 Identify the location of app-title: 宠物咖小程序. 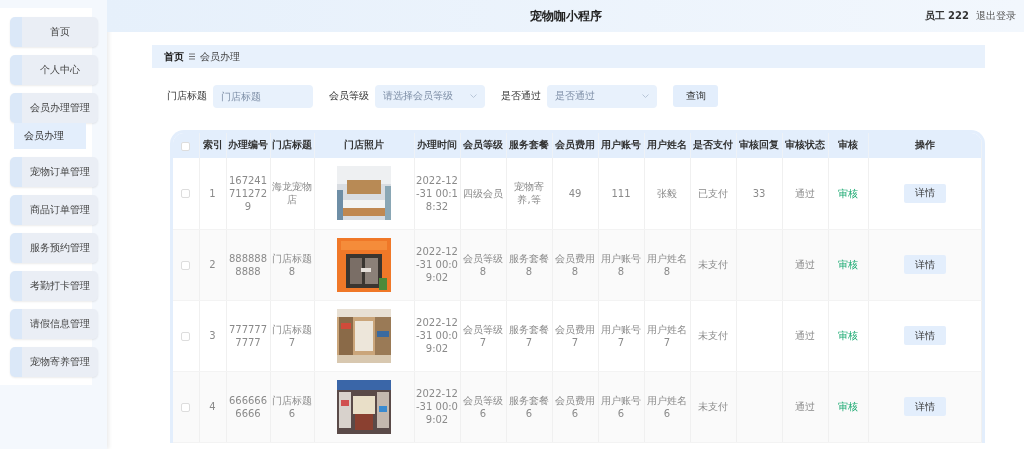
(565, 16).